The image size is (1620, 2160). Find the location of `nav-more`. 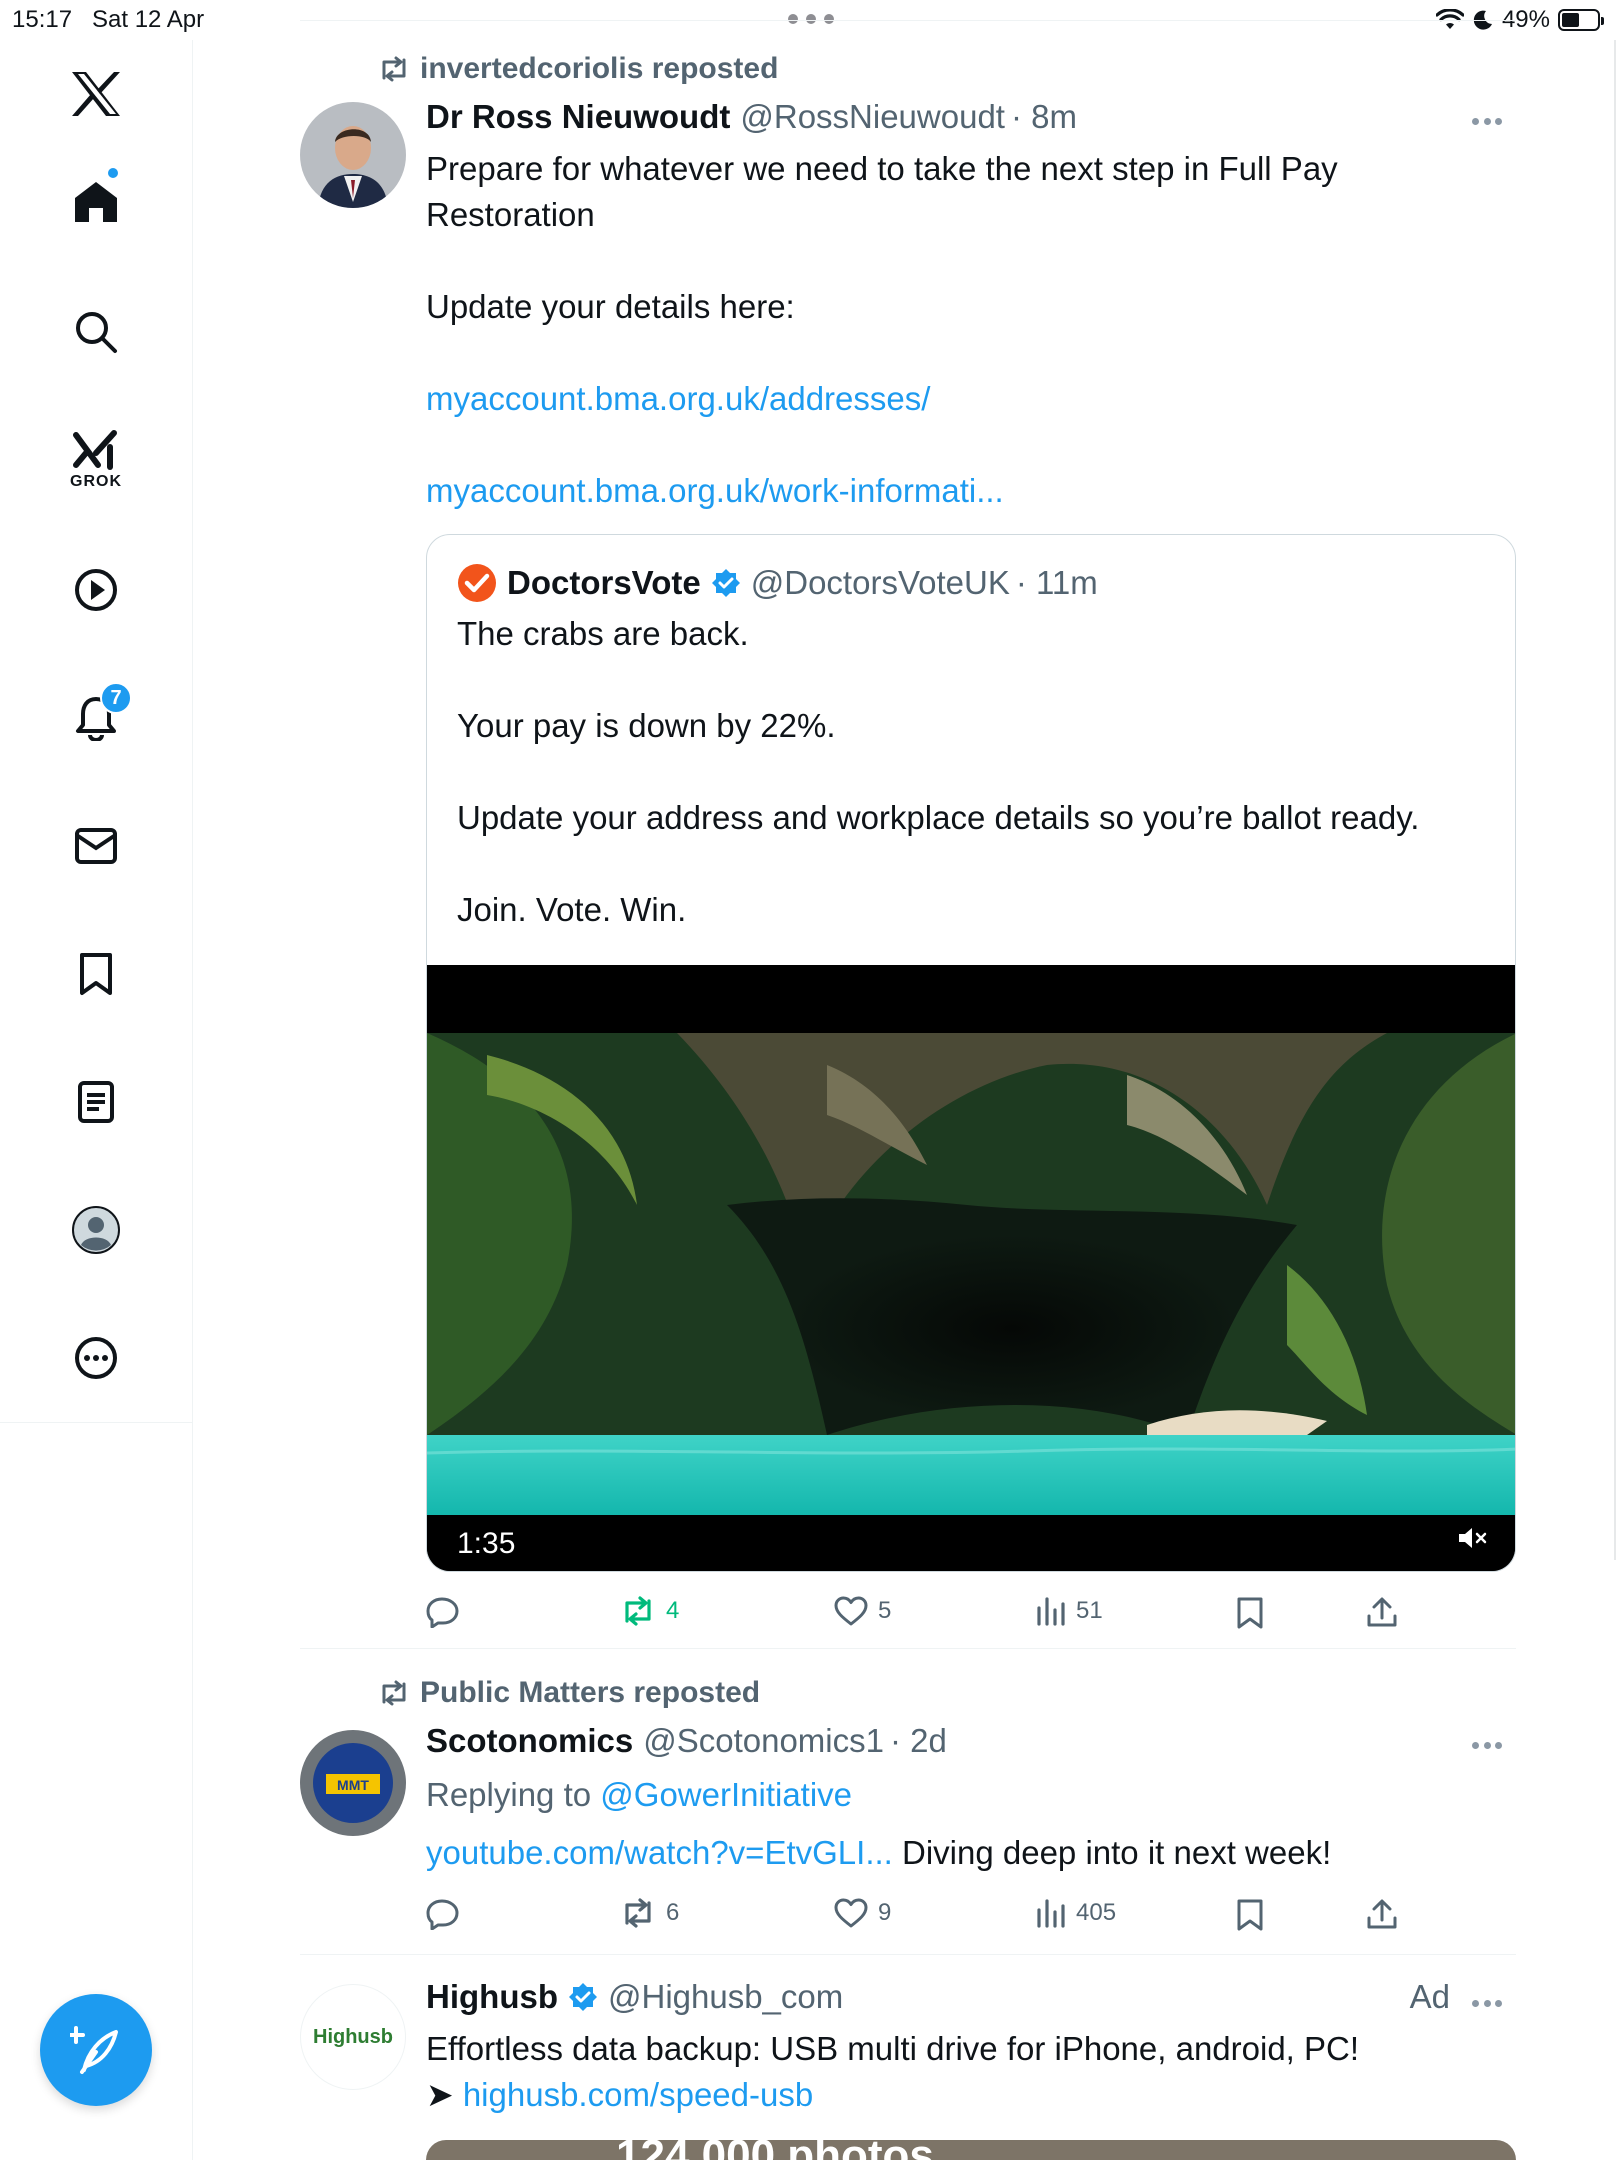

nav-more is located at coordinates (96, 1358).